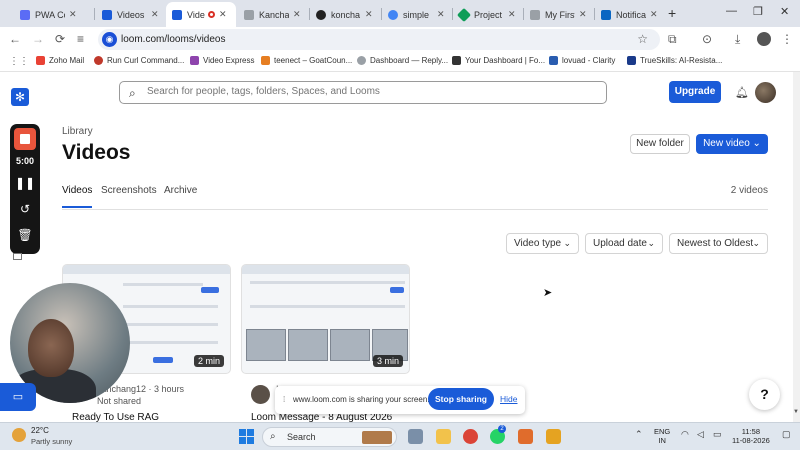  What do you see at coordinates (639, 434) in the screenshot?
I see `tray-overflow-icon: ⌃` at bounding box center [639, 434].